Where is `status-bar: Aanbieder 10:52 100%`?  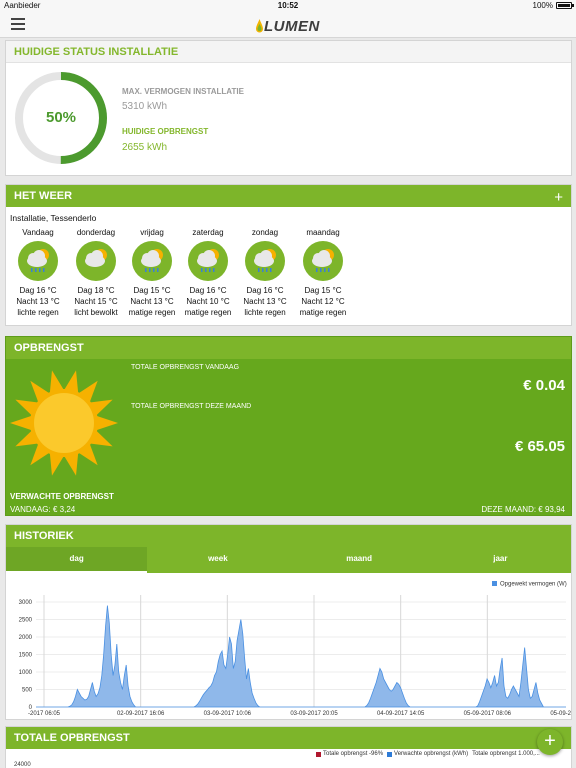
status-bar: Aanbieder 10:52 100% is located at coordinates (288, 6).